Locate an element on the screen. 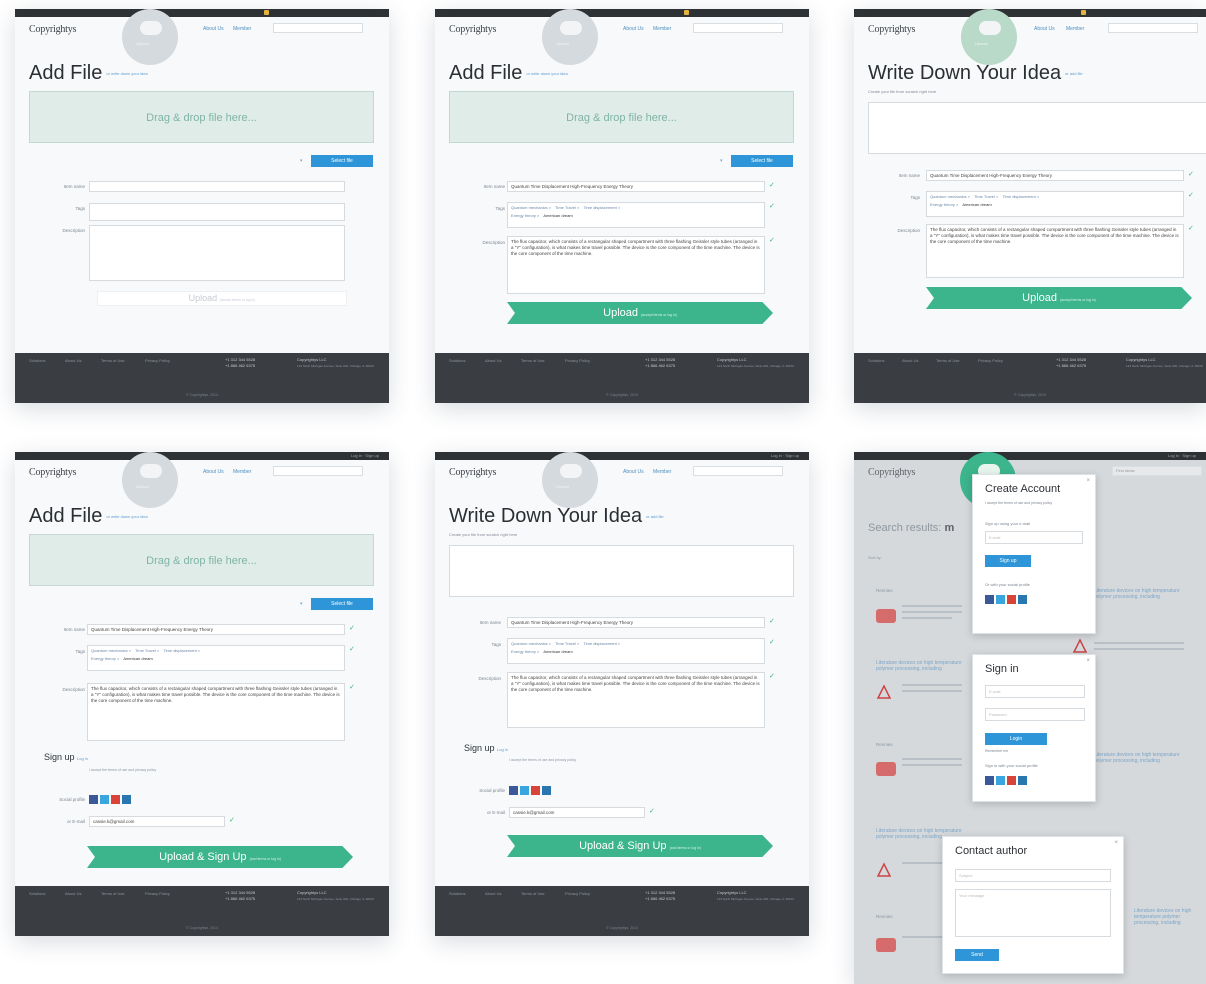  add-file-link: or add file is located at coordinates (1074, 73).